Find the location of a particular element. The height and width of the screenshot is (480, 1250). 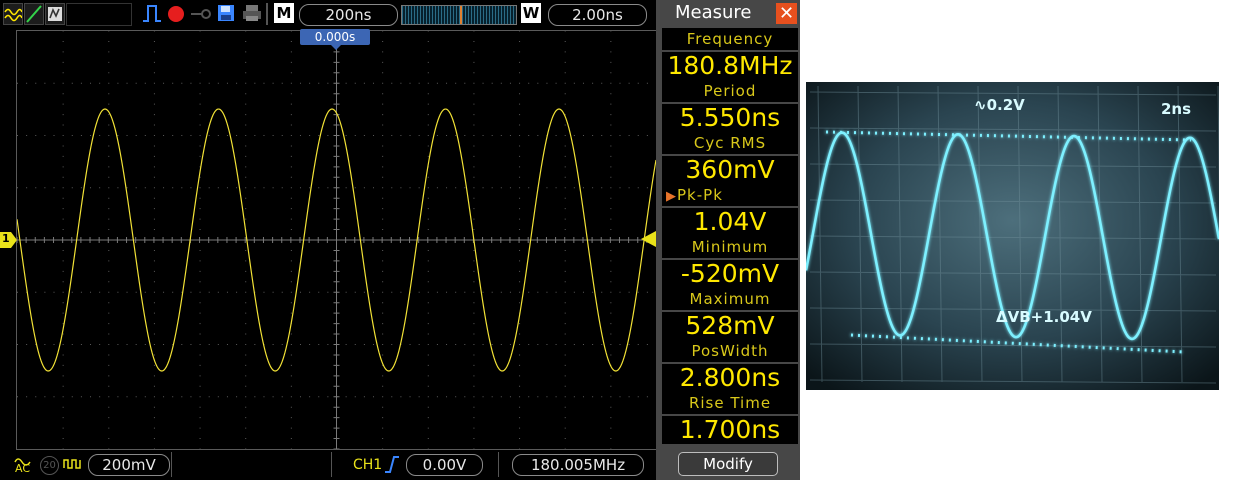

modify-button: Modify is located at coordinates (728, 464).